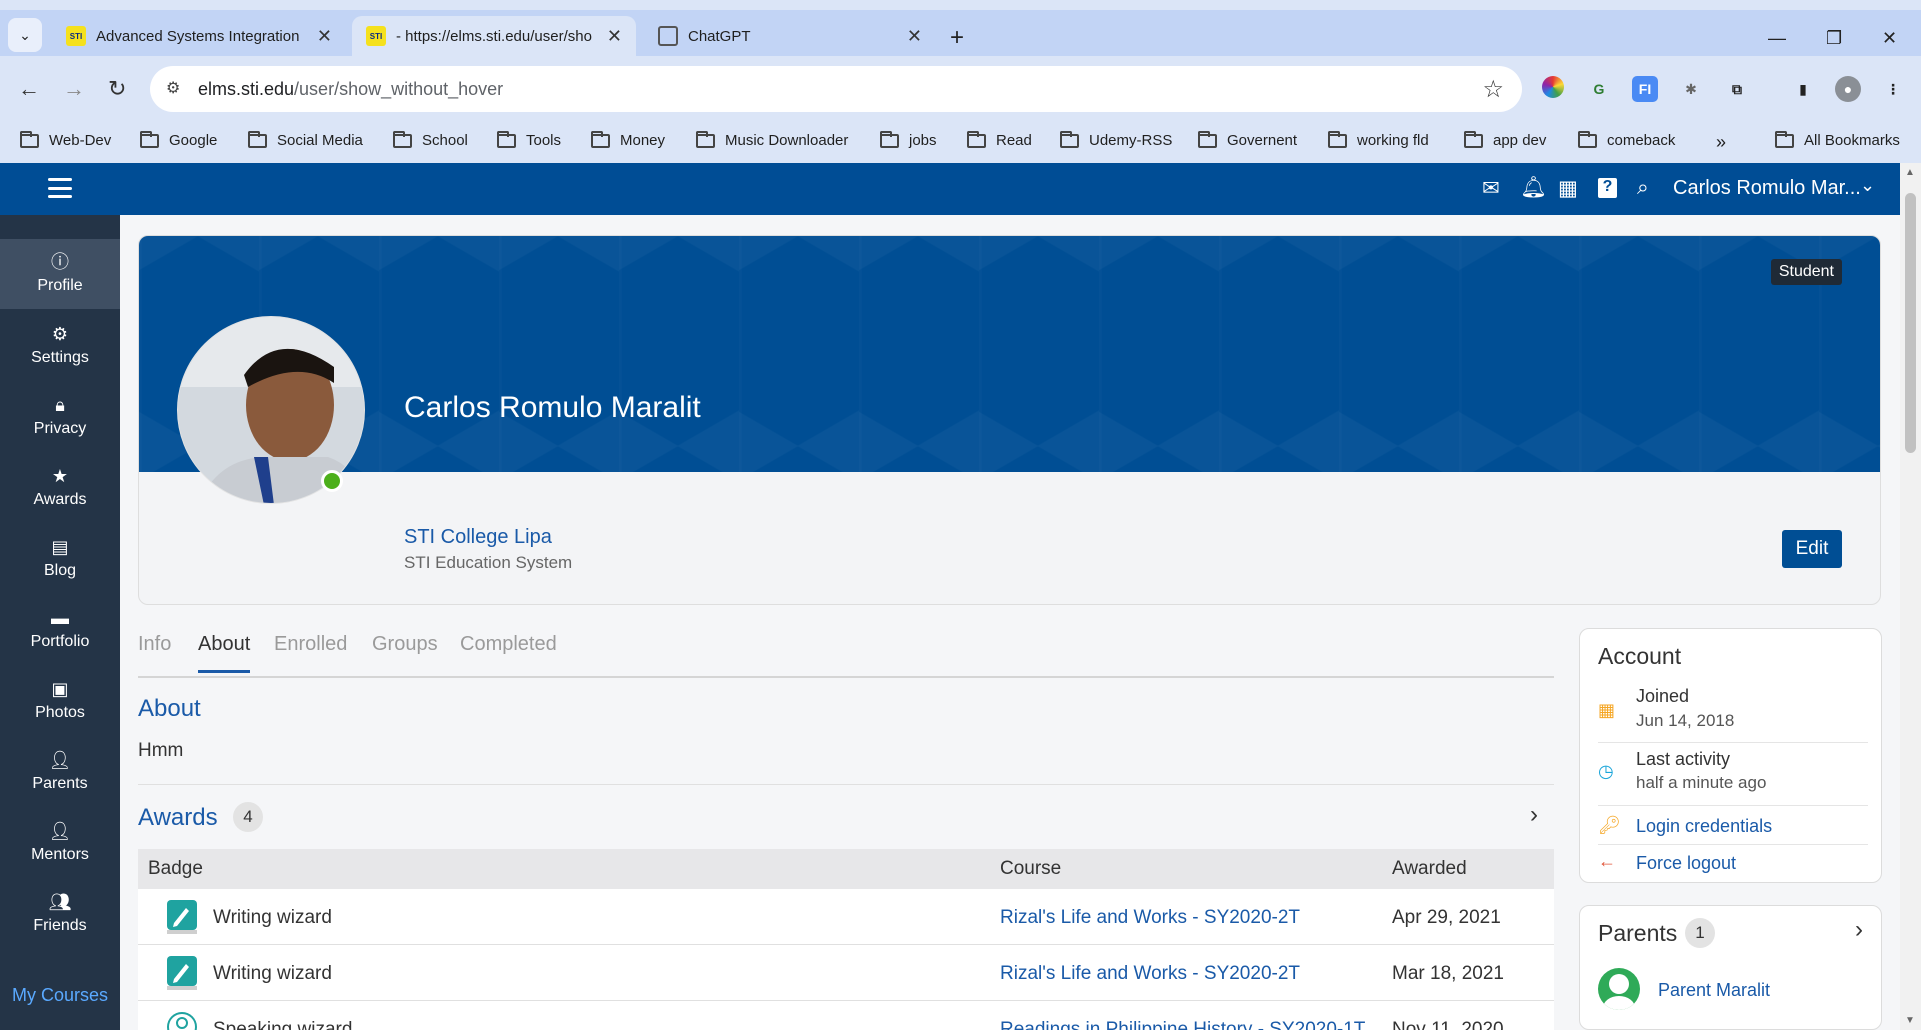 The height and width of the screenshot is (1030, 1921). I want to click on sidebar-item-photos: ▣ Photos, so click(60, 701).